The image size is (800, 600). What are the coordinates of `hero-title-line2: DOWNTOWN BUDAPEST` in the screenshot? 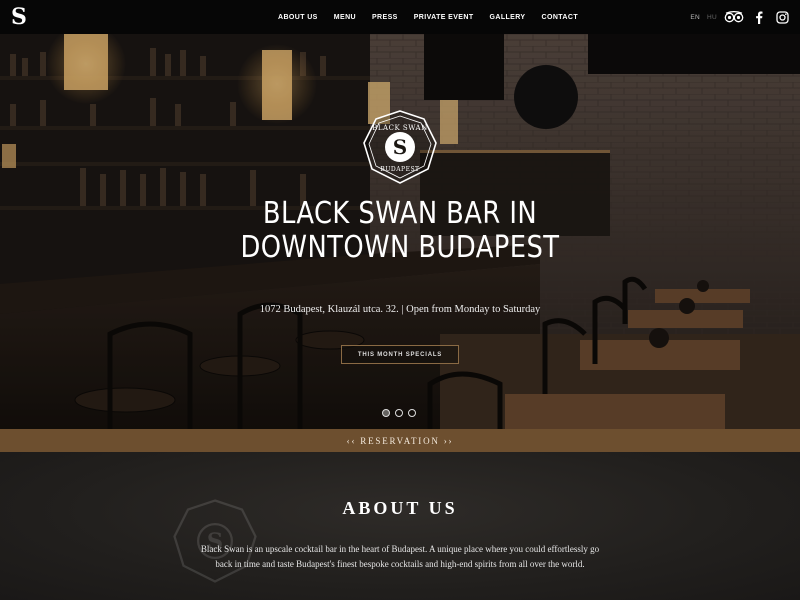 It's located at (400, 247).